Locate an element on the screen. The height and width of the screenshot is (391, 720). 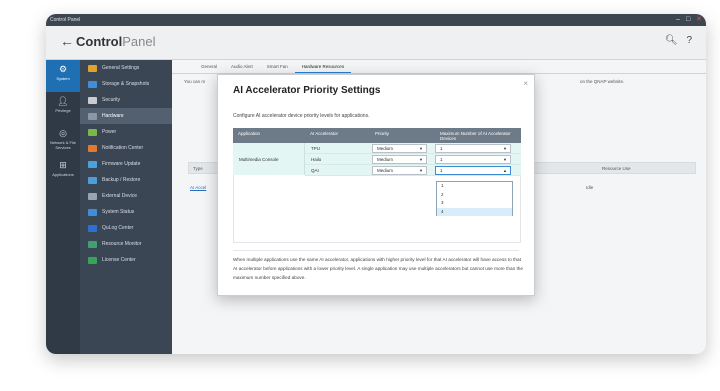
dropdown-option-highlighted: 4 is located at coordinates (474, 211).